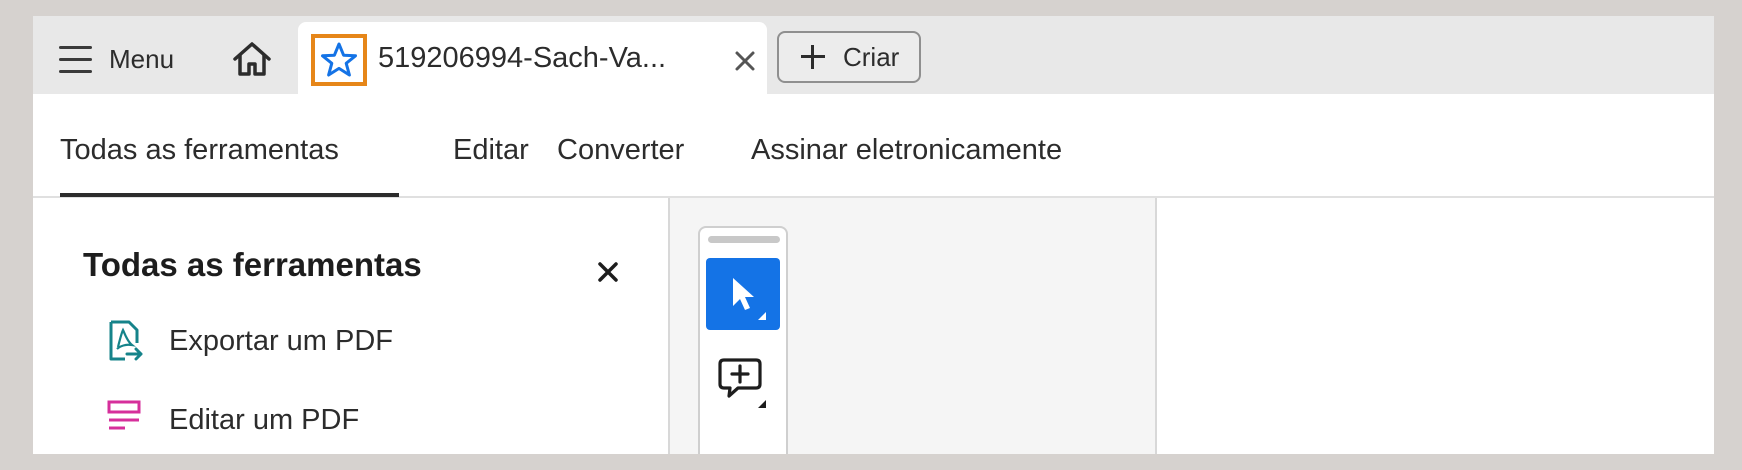 The image size is (1742, 470). I want to click on close-panel-button, so click(608, 272).